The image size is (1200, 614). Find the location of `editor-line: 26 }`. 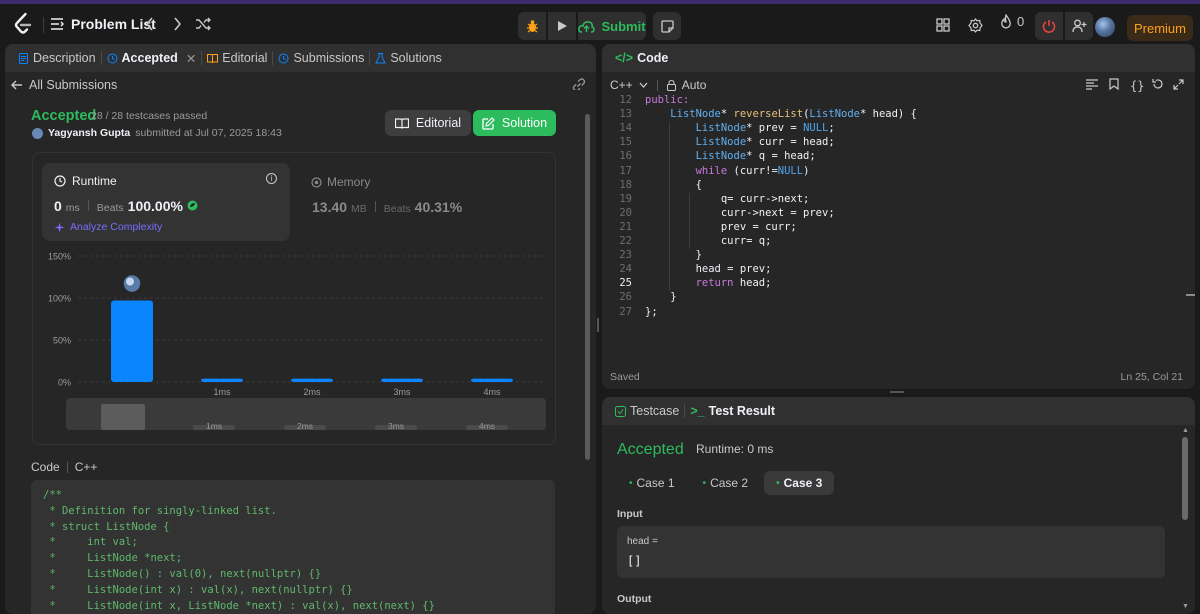

editor-line: 26 } is located at coordinates (898, 298).